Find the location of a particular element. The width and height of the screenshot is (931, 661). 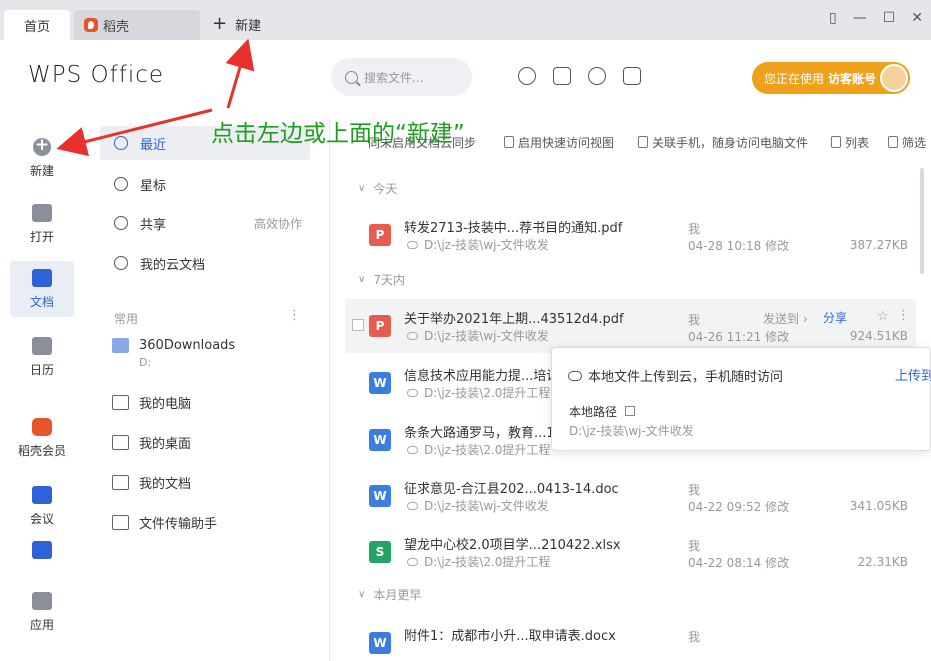

annotation-arrows is located at coordinates (155, 97).